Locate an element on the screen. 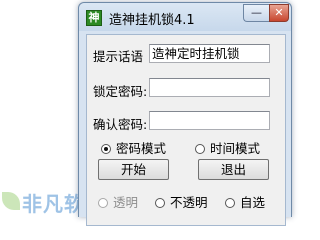 This screenshot has width=320, height=240. lock-password-input is located at coordinates (209, 87).